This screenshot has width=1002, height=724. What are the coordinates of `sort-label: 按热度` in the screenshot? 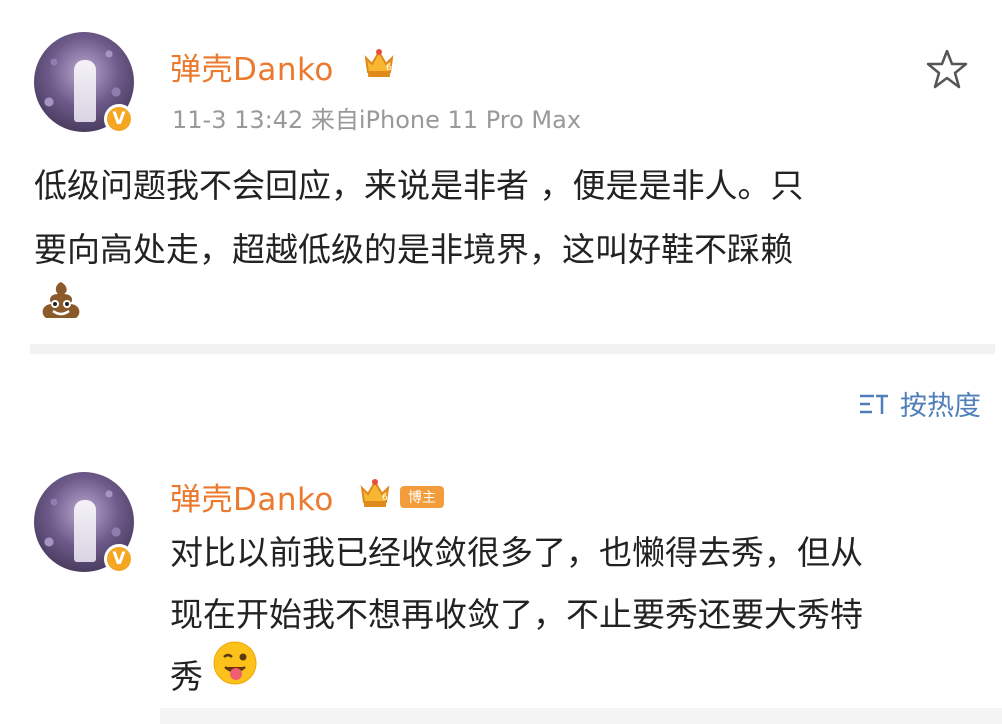 It's located at (940, 406).